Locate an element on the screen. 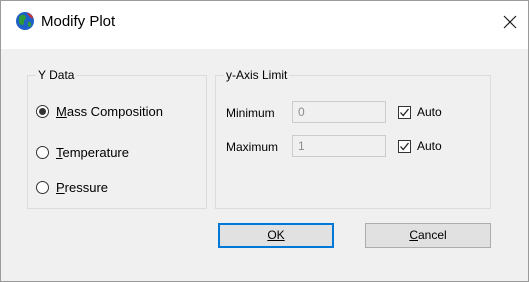 This screenshot has height=282, width=529. minimum-auto-checkbox: Auto is located at coordinates (420, 112).